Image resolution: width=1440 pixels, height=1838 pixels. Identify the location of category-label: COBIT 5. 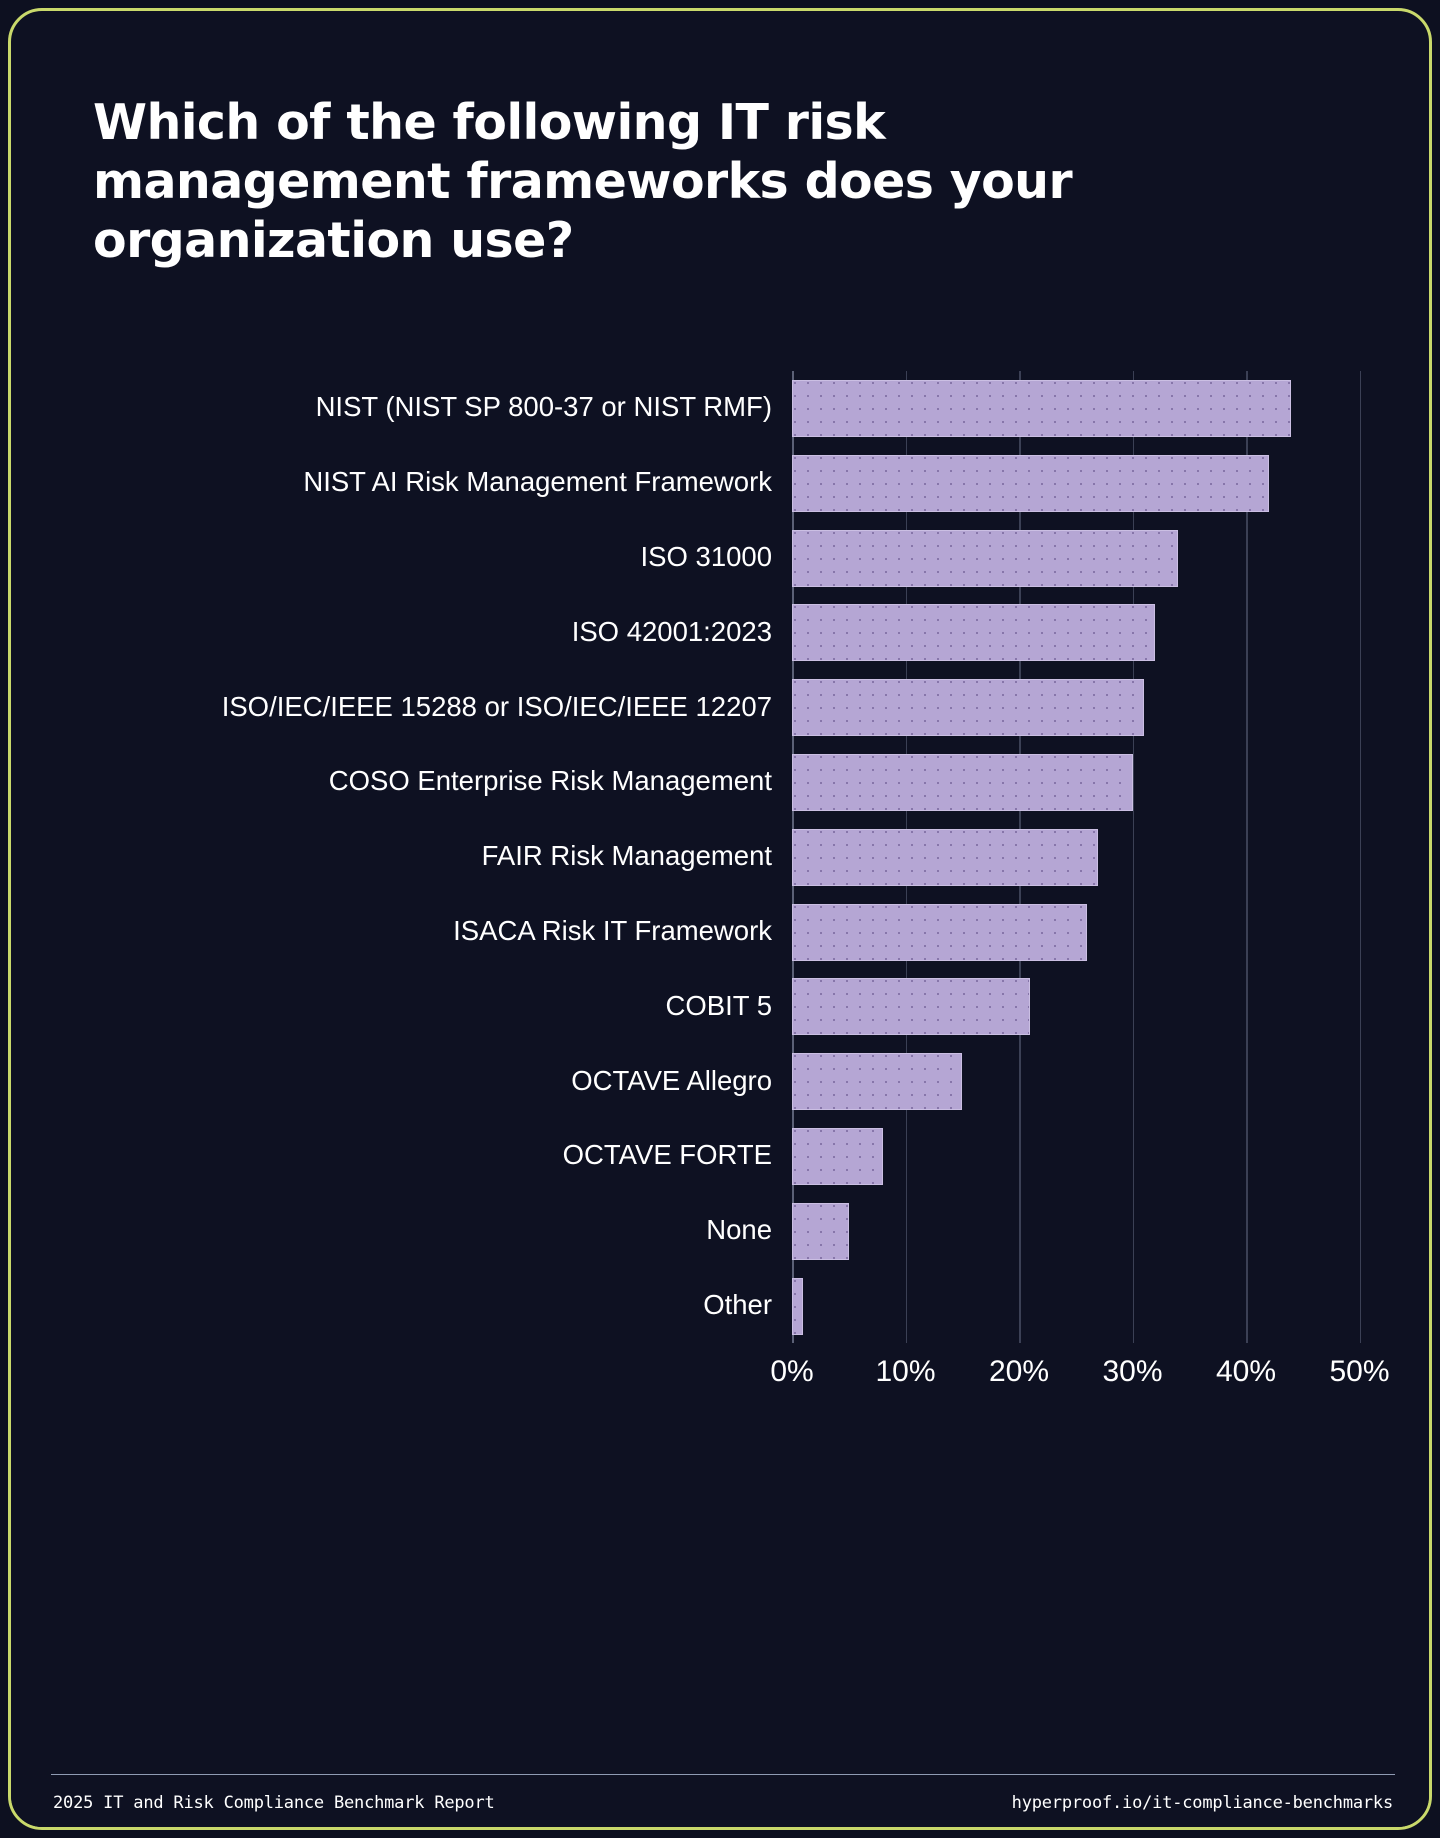
(718, 1005).